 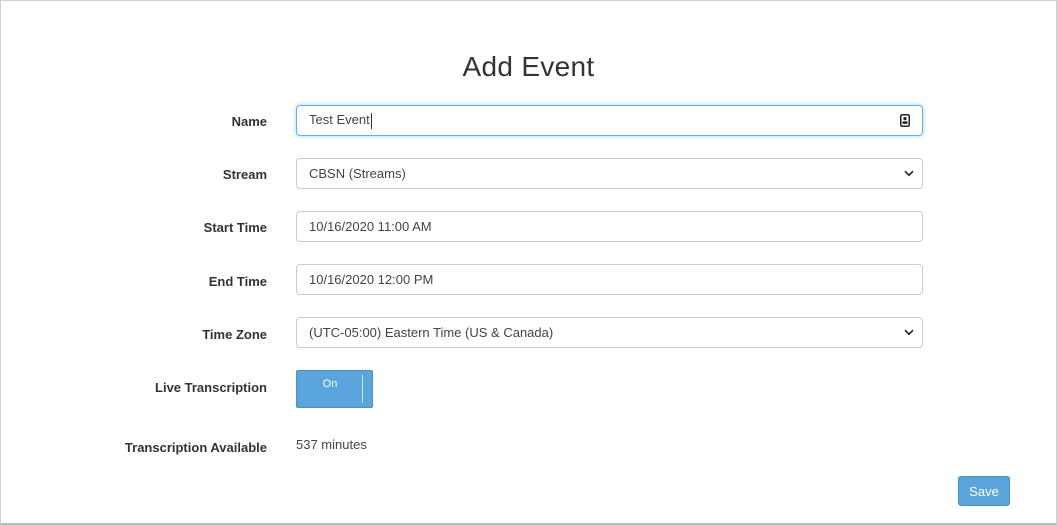 I want to click on end-time-input: 10/16/2020 12:00 PM, so click(x=609, y=279).